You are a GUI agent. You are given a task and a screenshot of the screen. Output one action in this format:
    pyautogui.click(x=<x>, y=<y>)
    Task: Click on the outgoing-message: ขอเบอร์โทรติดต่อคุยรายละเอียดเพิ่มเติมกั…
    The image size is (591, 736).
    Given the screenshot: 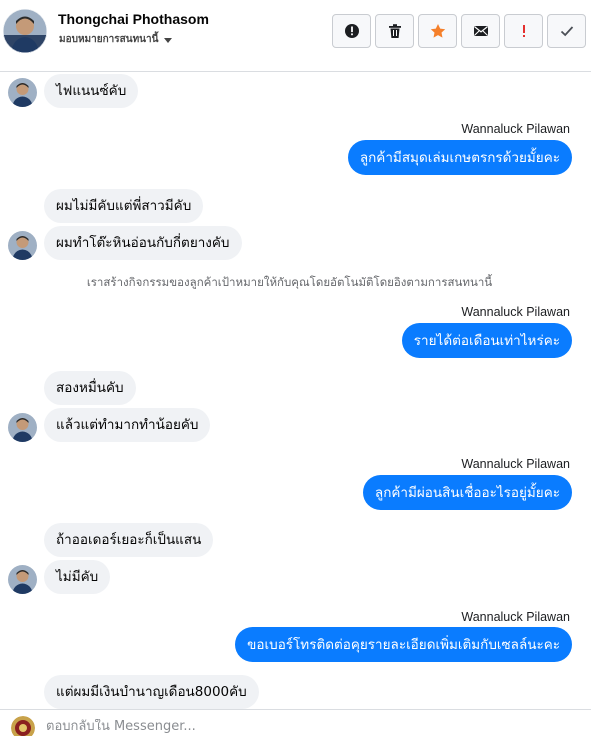 What is the action you would take?
    pyautogui.click(x=403, y=644)
    